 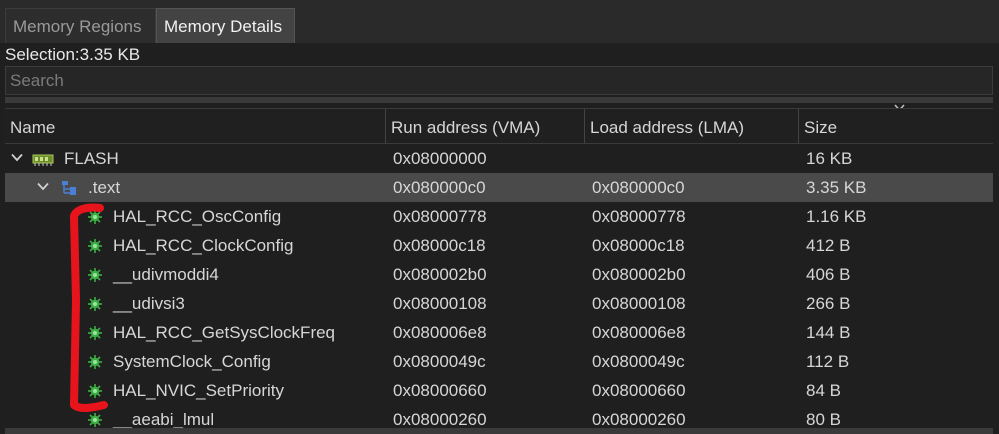 What do you see at coordinates (895, 126) in the screenshot?
I see `column-header-size: Size` at bounding box center [895, 126].